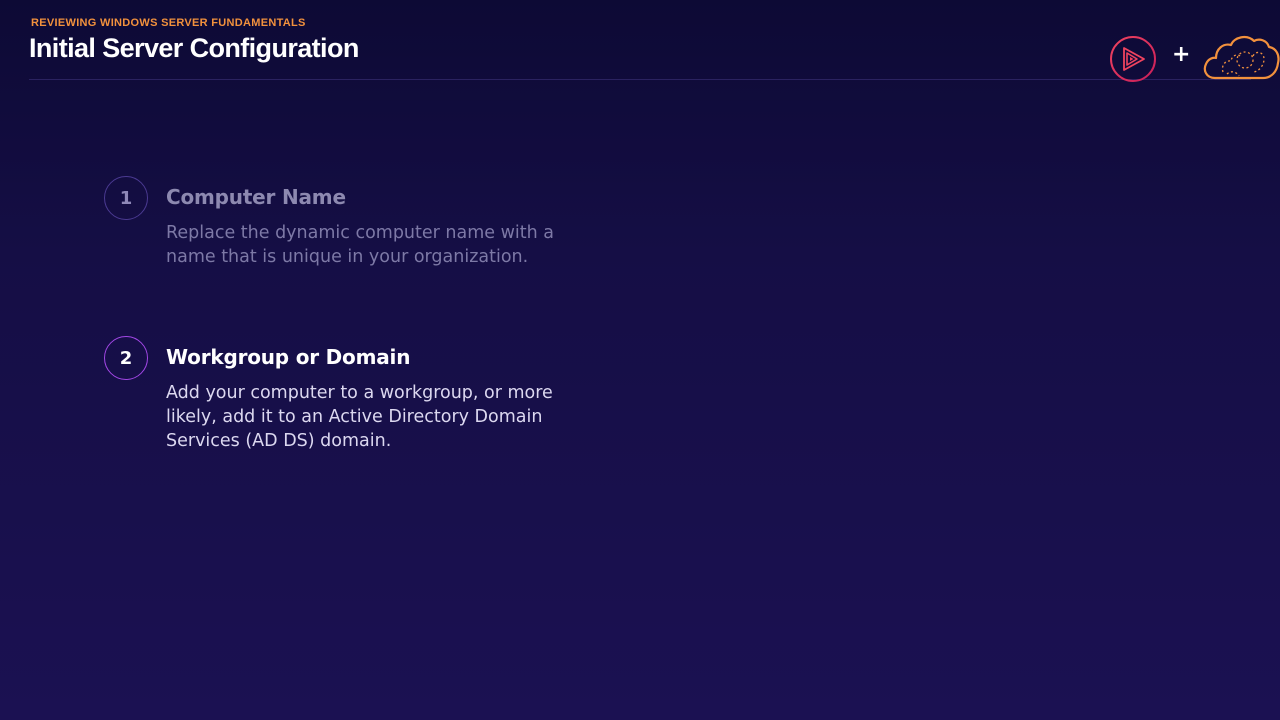 Image resolution: width=1280 pixels, height=720 pixels. Describe the element at coordinates (126, 198) in the screenshot. I see `step-number-badge: 1` at that location.